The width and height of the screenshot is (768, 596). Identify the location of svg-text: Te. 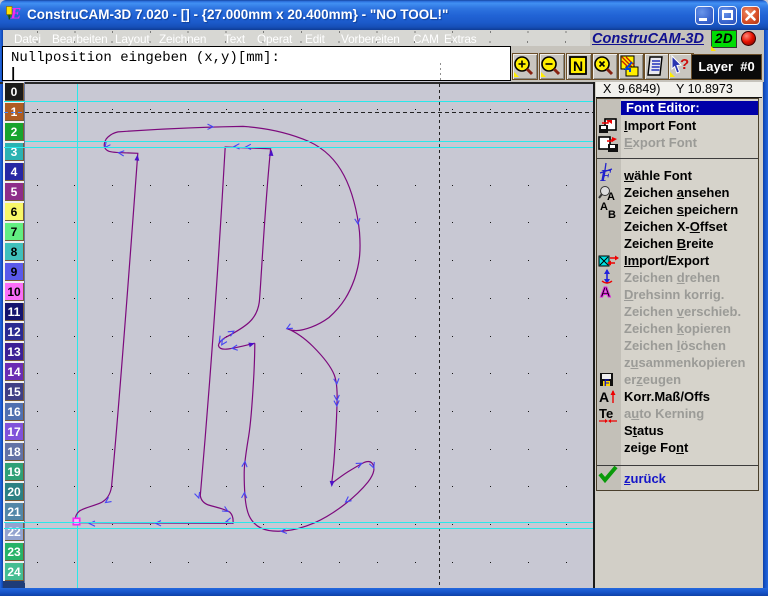
(606, 413).